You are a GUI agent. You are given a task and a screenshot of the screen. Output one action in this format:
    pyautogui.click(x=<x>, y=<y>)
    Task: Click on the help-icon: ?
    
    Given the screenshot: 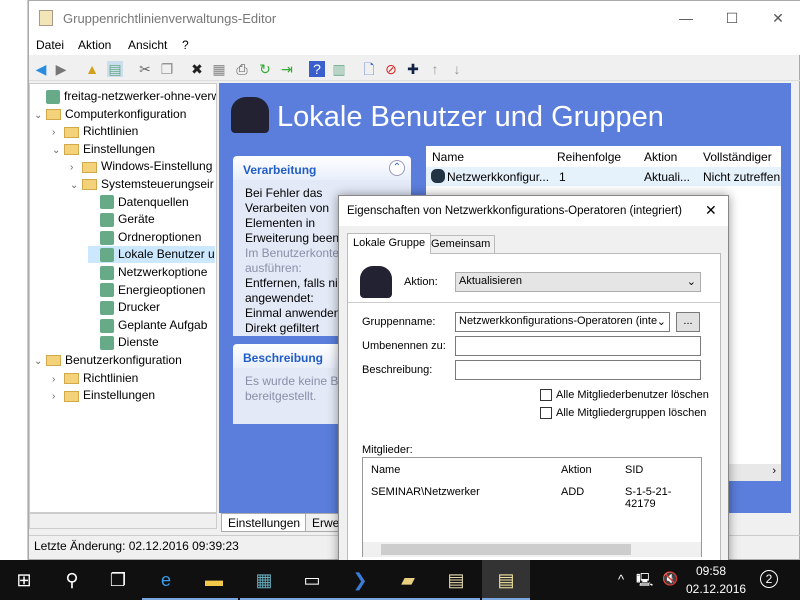 What is the action you would take?
    pyautogui.click(x=317, y=69)
    